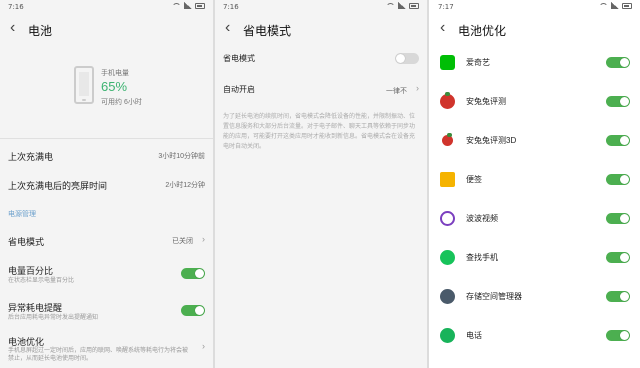  What do you see at coordinates (193, 273) in the screenshot?
I see `battery-percentage-toggle` at bounding box center [193, 273].